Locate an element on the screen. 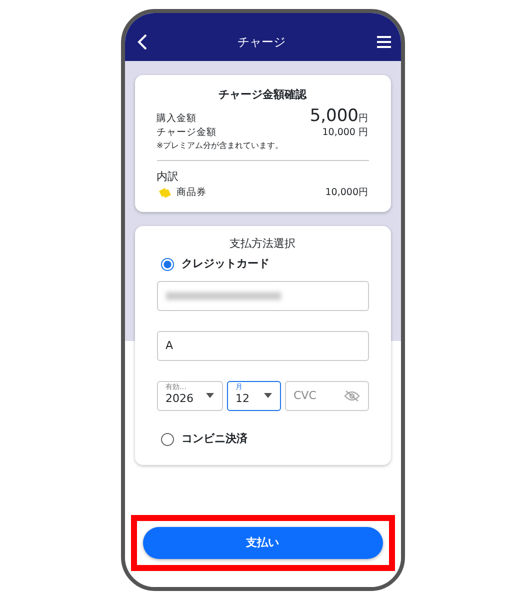 This screenshot has width=525, height=600. ticket-icon is located at coordinates (164, 192).